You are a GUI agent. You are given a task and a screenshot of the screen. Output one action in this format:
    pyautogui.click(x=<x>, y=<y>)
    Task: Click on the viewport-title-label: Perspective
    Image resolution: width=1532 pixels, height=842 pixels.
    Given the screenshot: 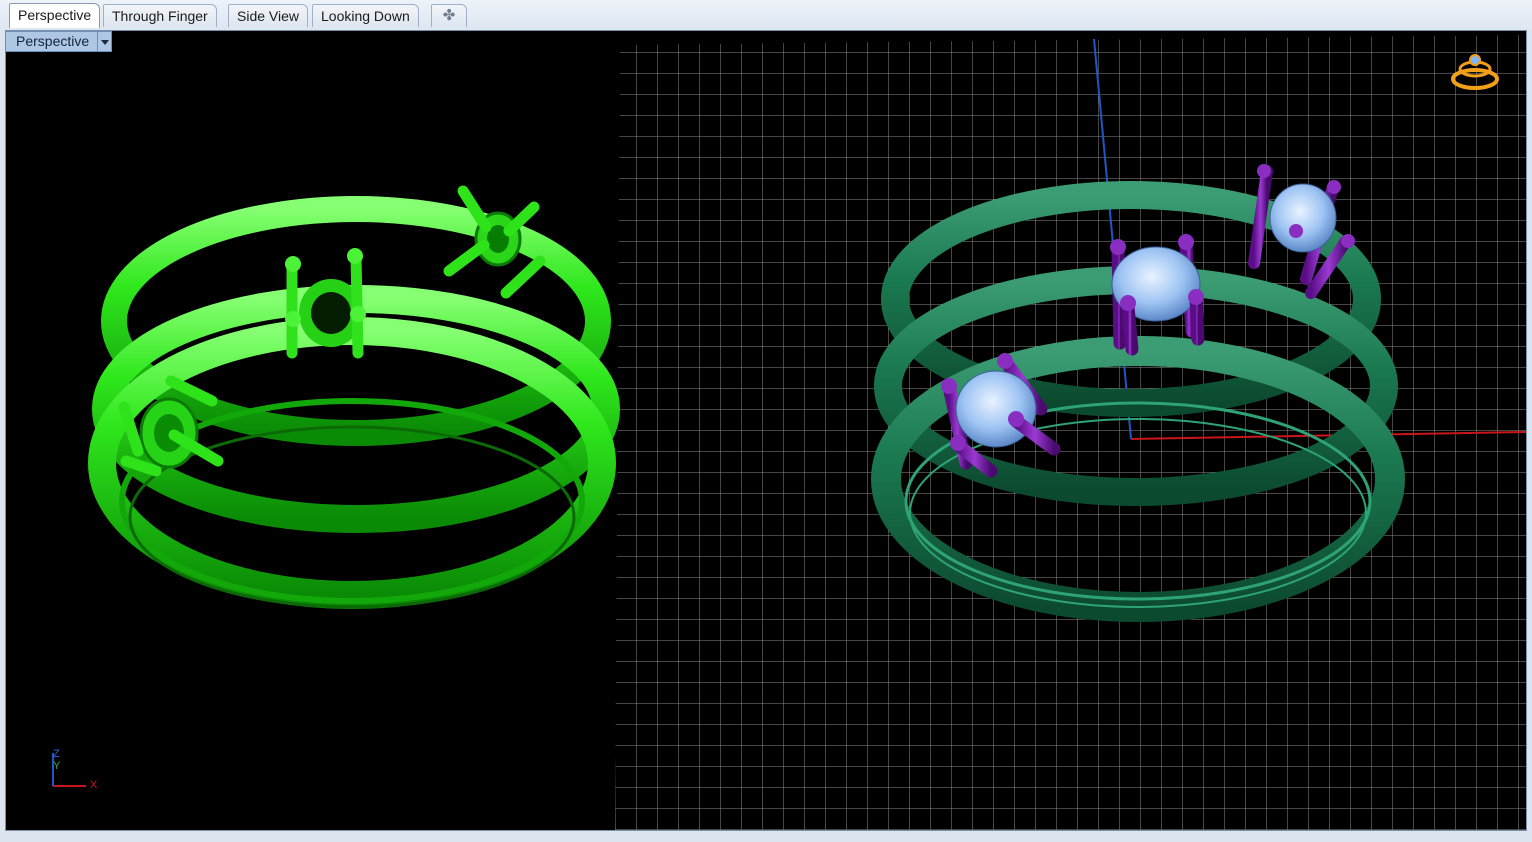 What is the action you would take?
    pyautogui.click(x=52, y=41)
    